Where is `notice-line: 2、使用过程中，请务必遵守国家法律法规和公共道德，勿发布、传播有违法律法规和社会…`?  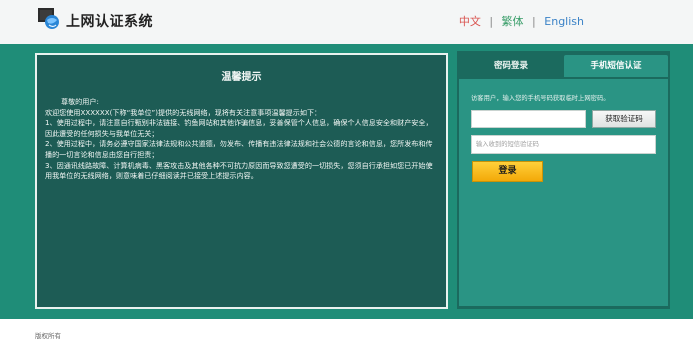 notice-line: 2、使用过程中，请务必遵守国家法律法规和公共道德，勿发布、传播有违法律法规和社会… is located at coordinates (239, 149).